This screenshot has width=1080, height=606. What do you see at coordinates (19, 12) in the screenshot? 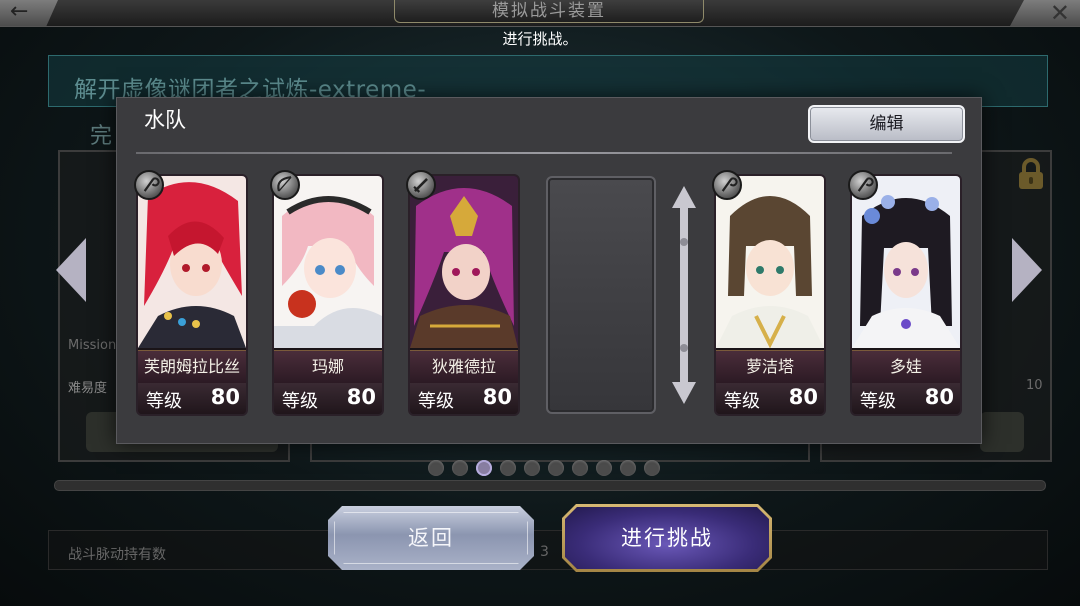
I see `back-arrow-icon: ←` at bounding box center [19, 12].